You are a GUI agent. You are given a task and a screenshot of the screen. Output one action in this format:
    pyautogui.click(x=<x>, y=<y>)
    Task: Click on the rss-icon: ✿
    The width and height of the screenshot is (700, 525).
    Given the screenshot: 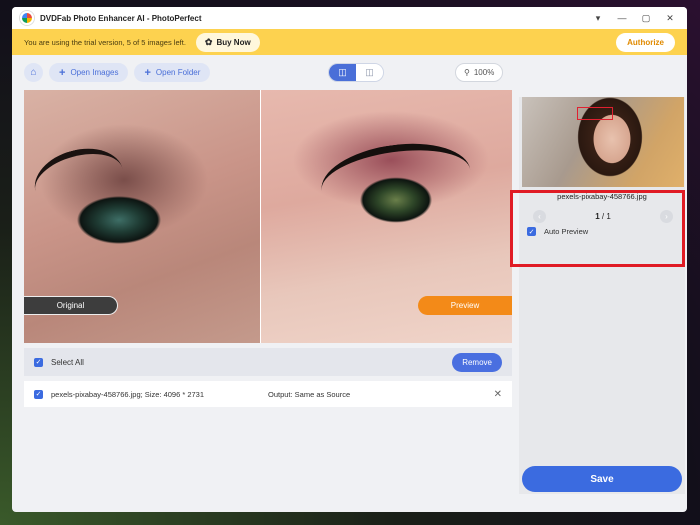 What is the action you would take?
    pyautogui.click(x=208, y=41)
    